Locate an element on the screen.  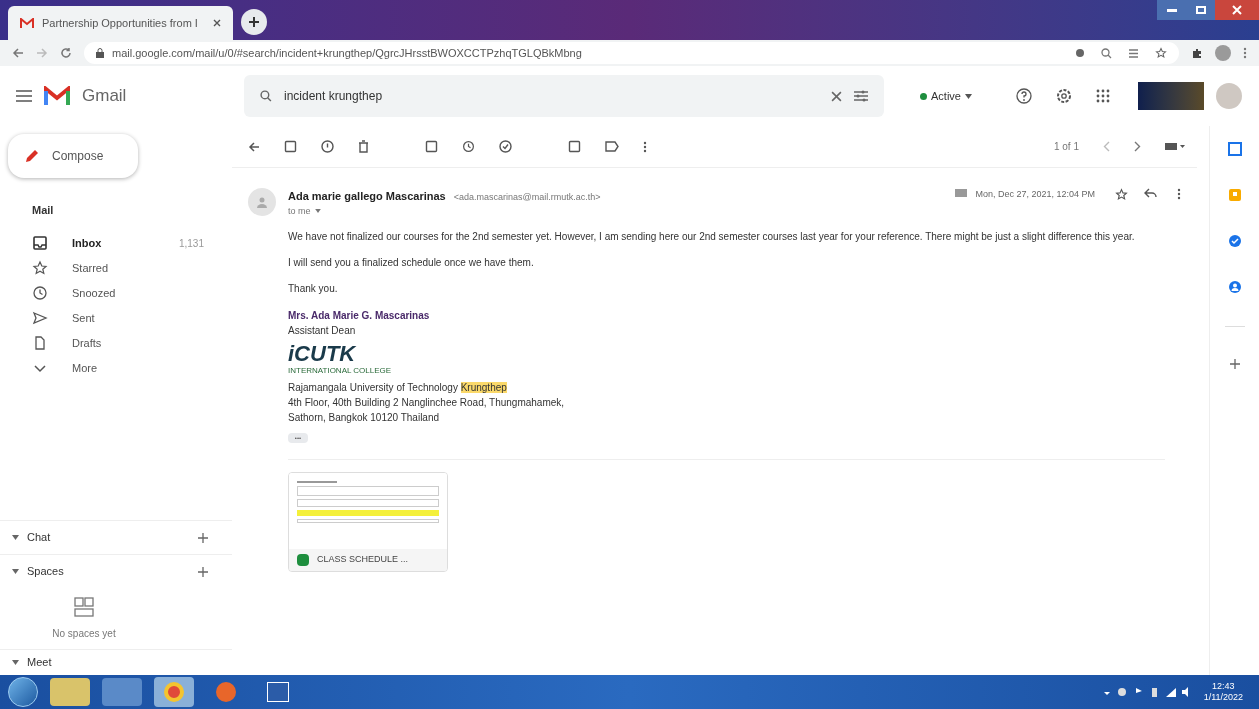
organization-logo is located at coordinates (1170, 96).